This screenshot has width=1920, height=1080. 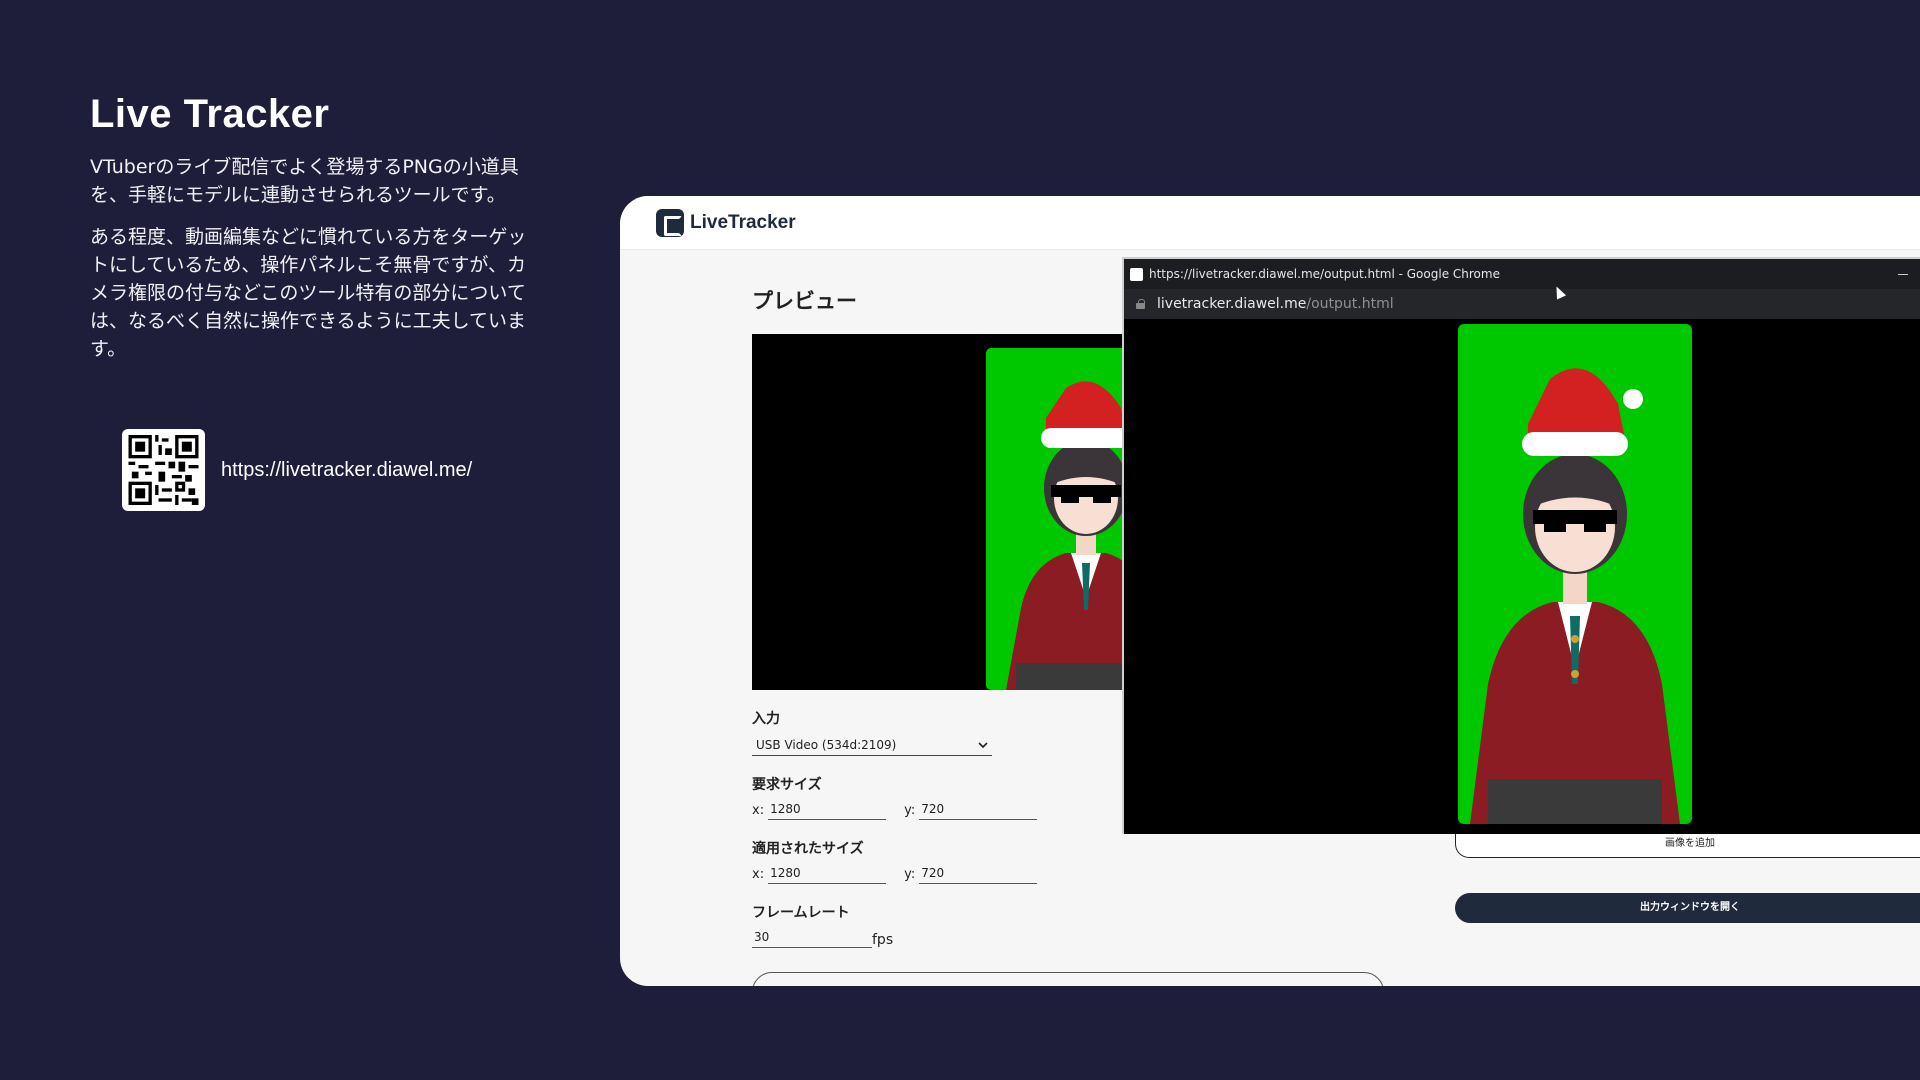 What do you see at coordinates (766, 719) in the screenshot?
I see `input-label: 入力` at bounding box center [766, 719].